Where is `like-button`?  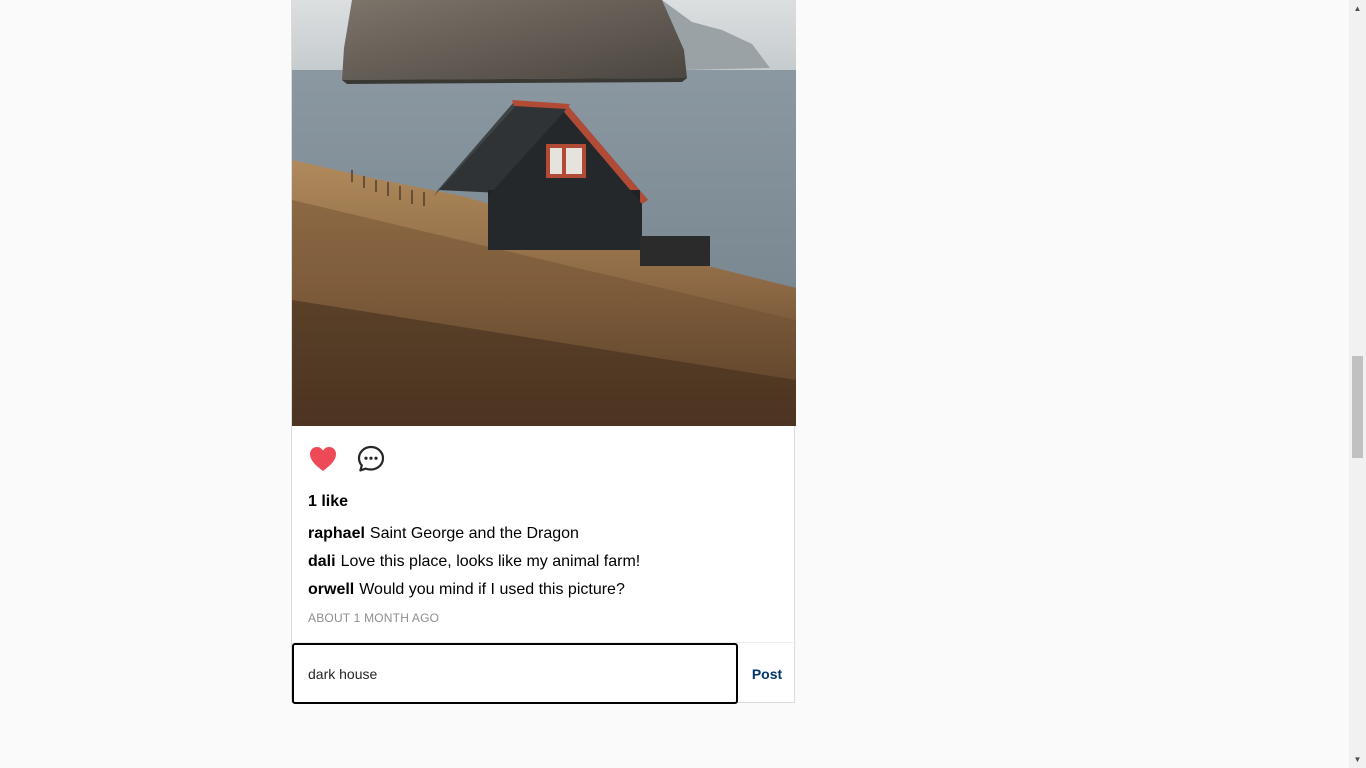
like-button is located at coordinates (323, 459).